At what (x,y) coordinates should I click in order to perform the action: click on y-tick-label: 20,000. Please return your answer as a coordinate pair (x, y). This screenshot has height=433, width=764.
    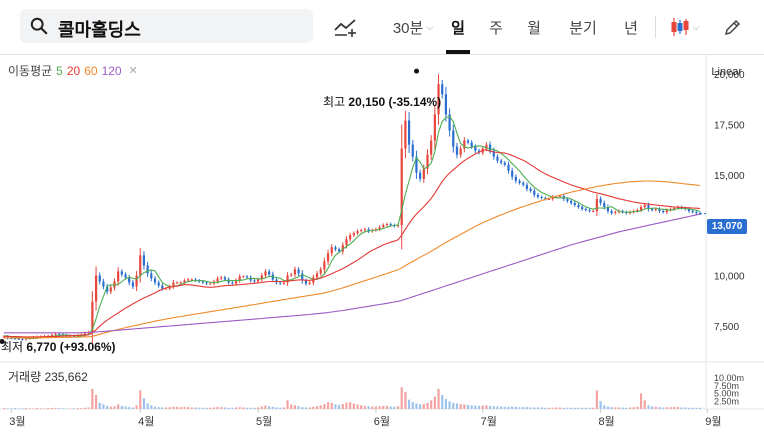
    Looking at the image, I should click on (729, 75).